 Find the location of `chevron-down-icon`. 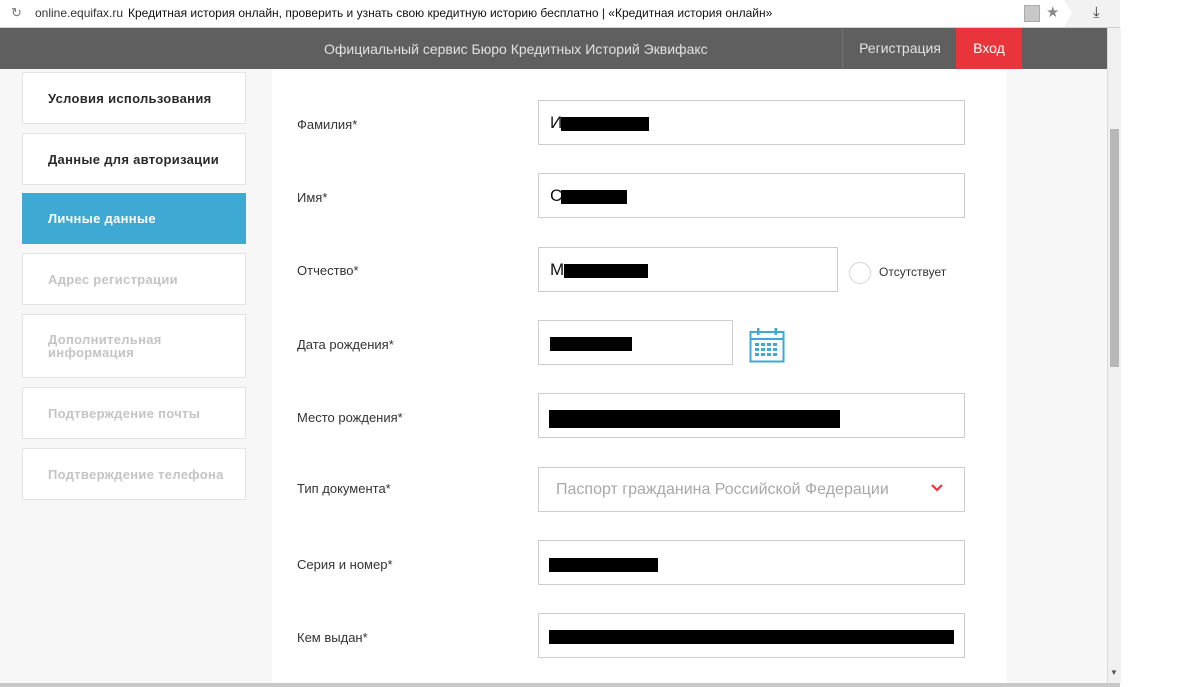

chevron-down-icon is located at coordinates (937, 488).